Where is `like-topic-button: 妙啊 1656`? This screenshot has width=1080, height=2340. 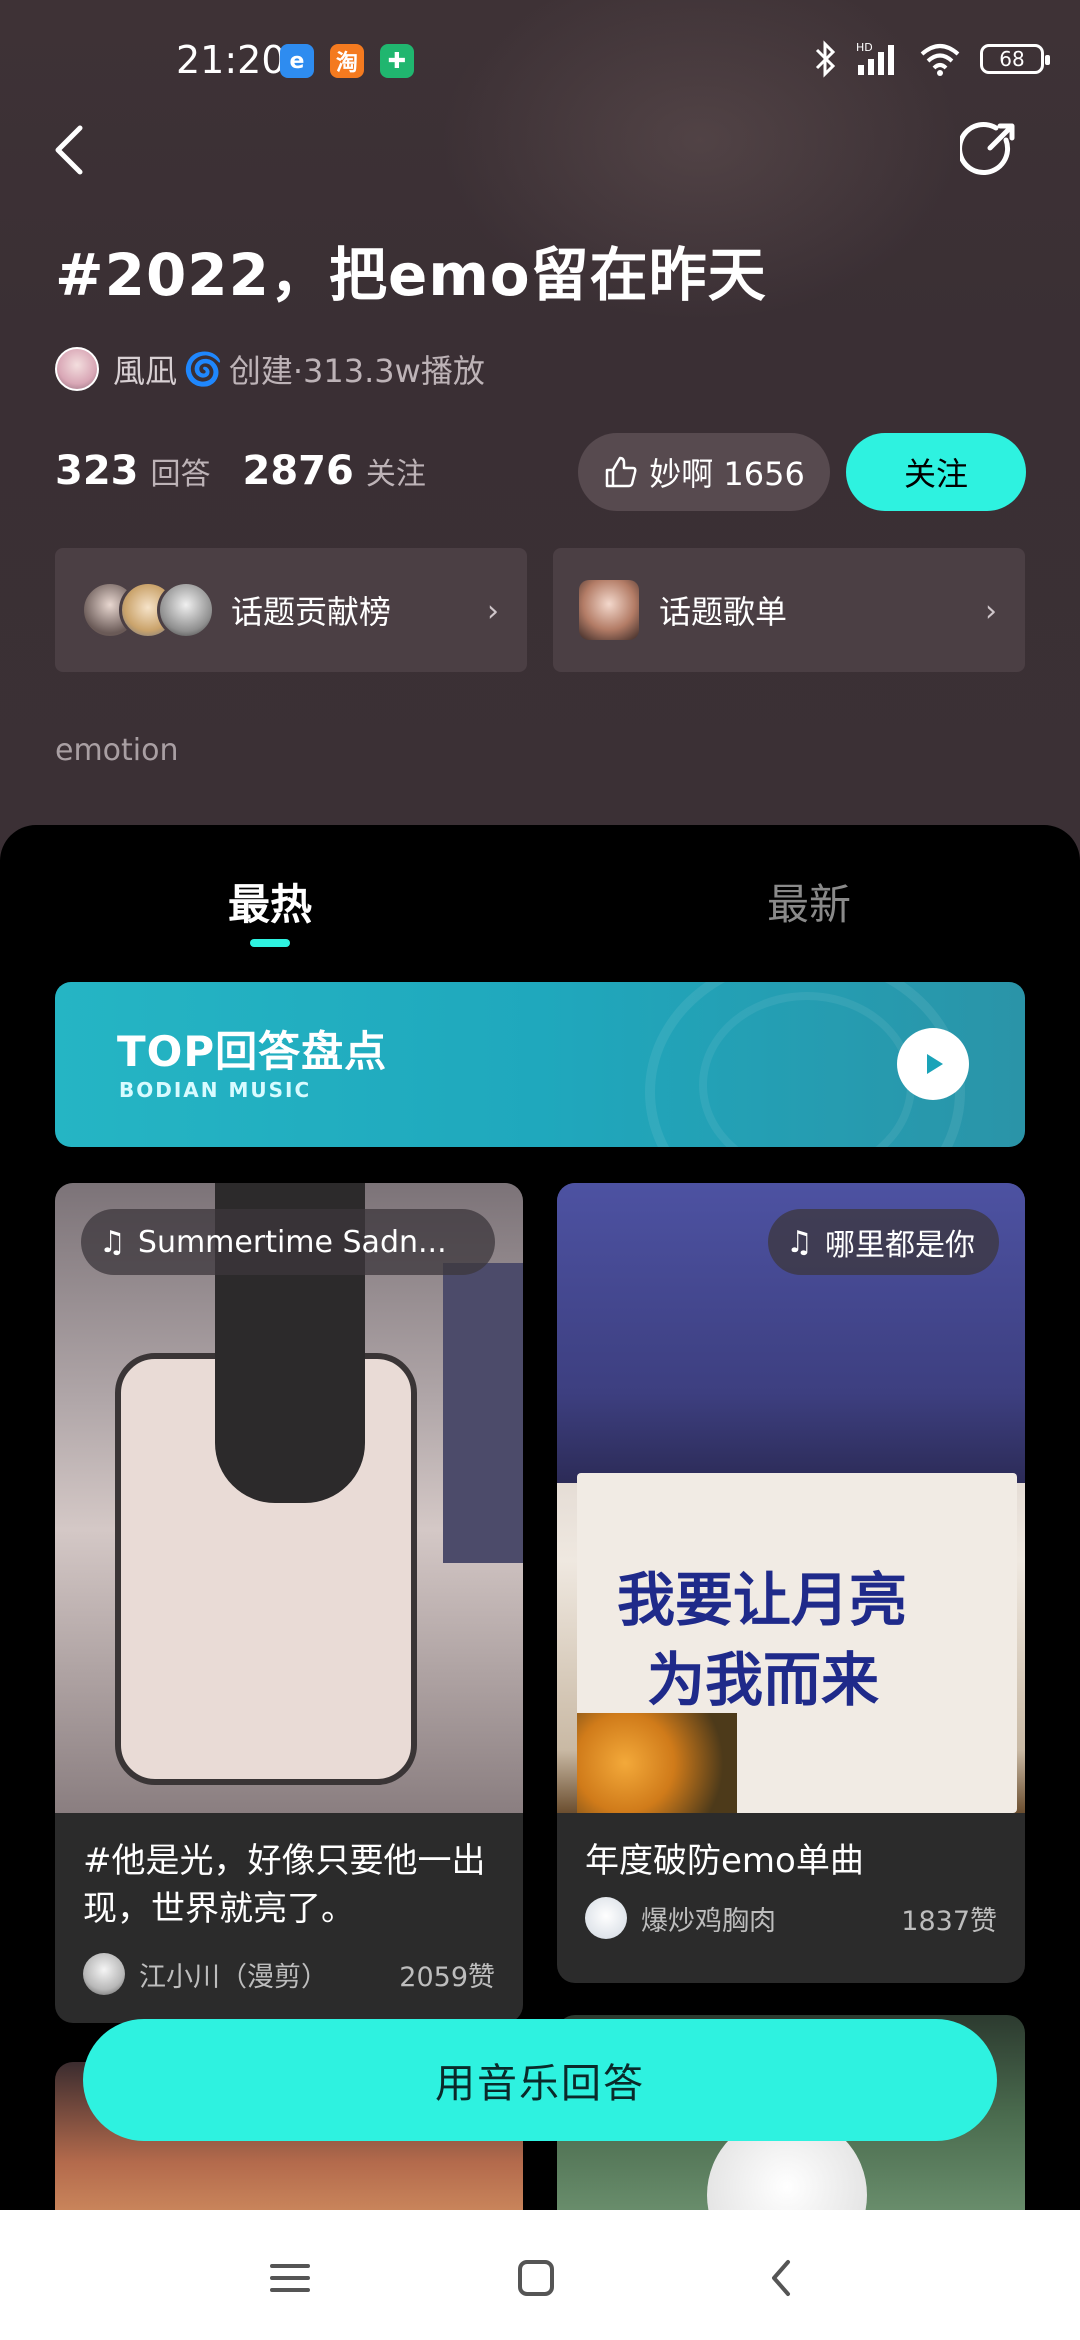
like-topic-button: 妙啊 1656 is located at coordinates (704, 472).